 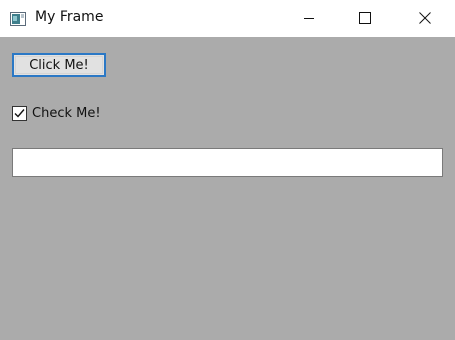 What do you see at coordinates (227, 18) in the screenshot?
I see `title-bar: My Frame` at bounding box center [227, 18].